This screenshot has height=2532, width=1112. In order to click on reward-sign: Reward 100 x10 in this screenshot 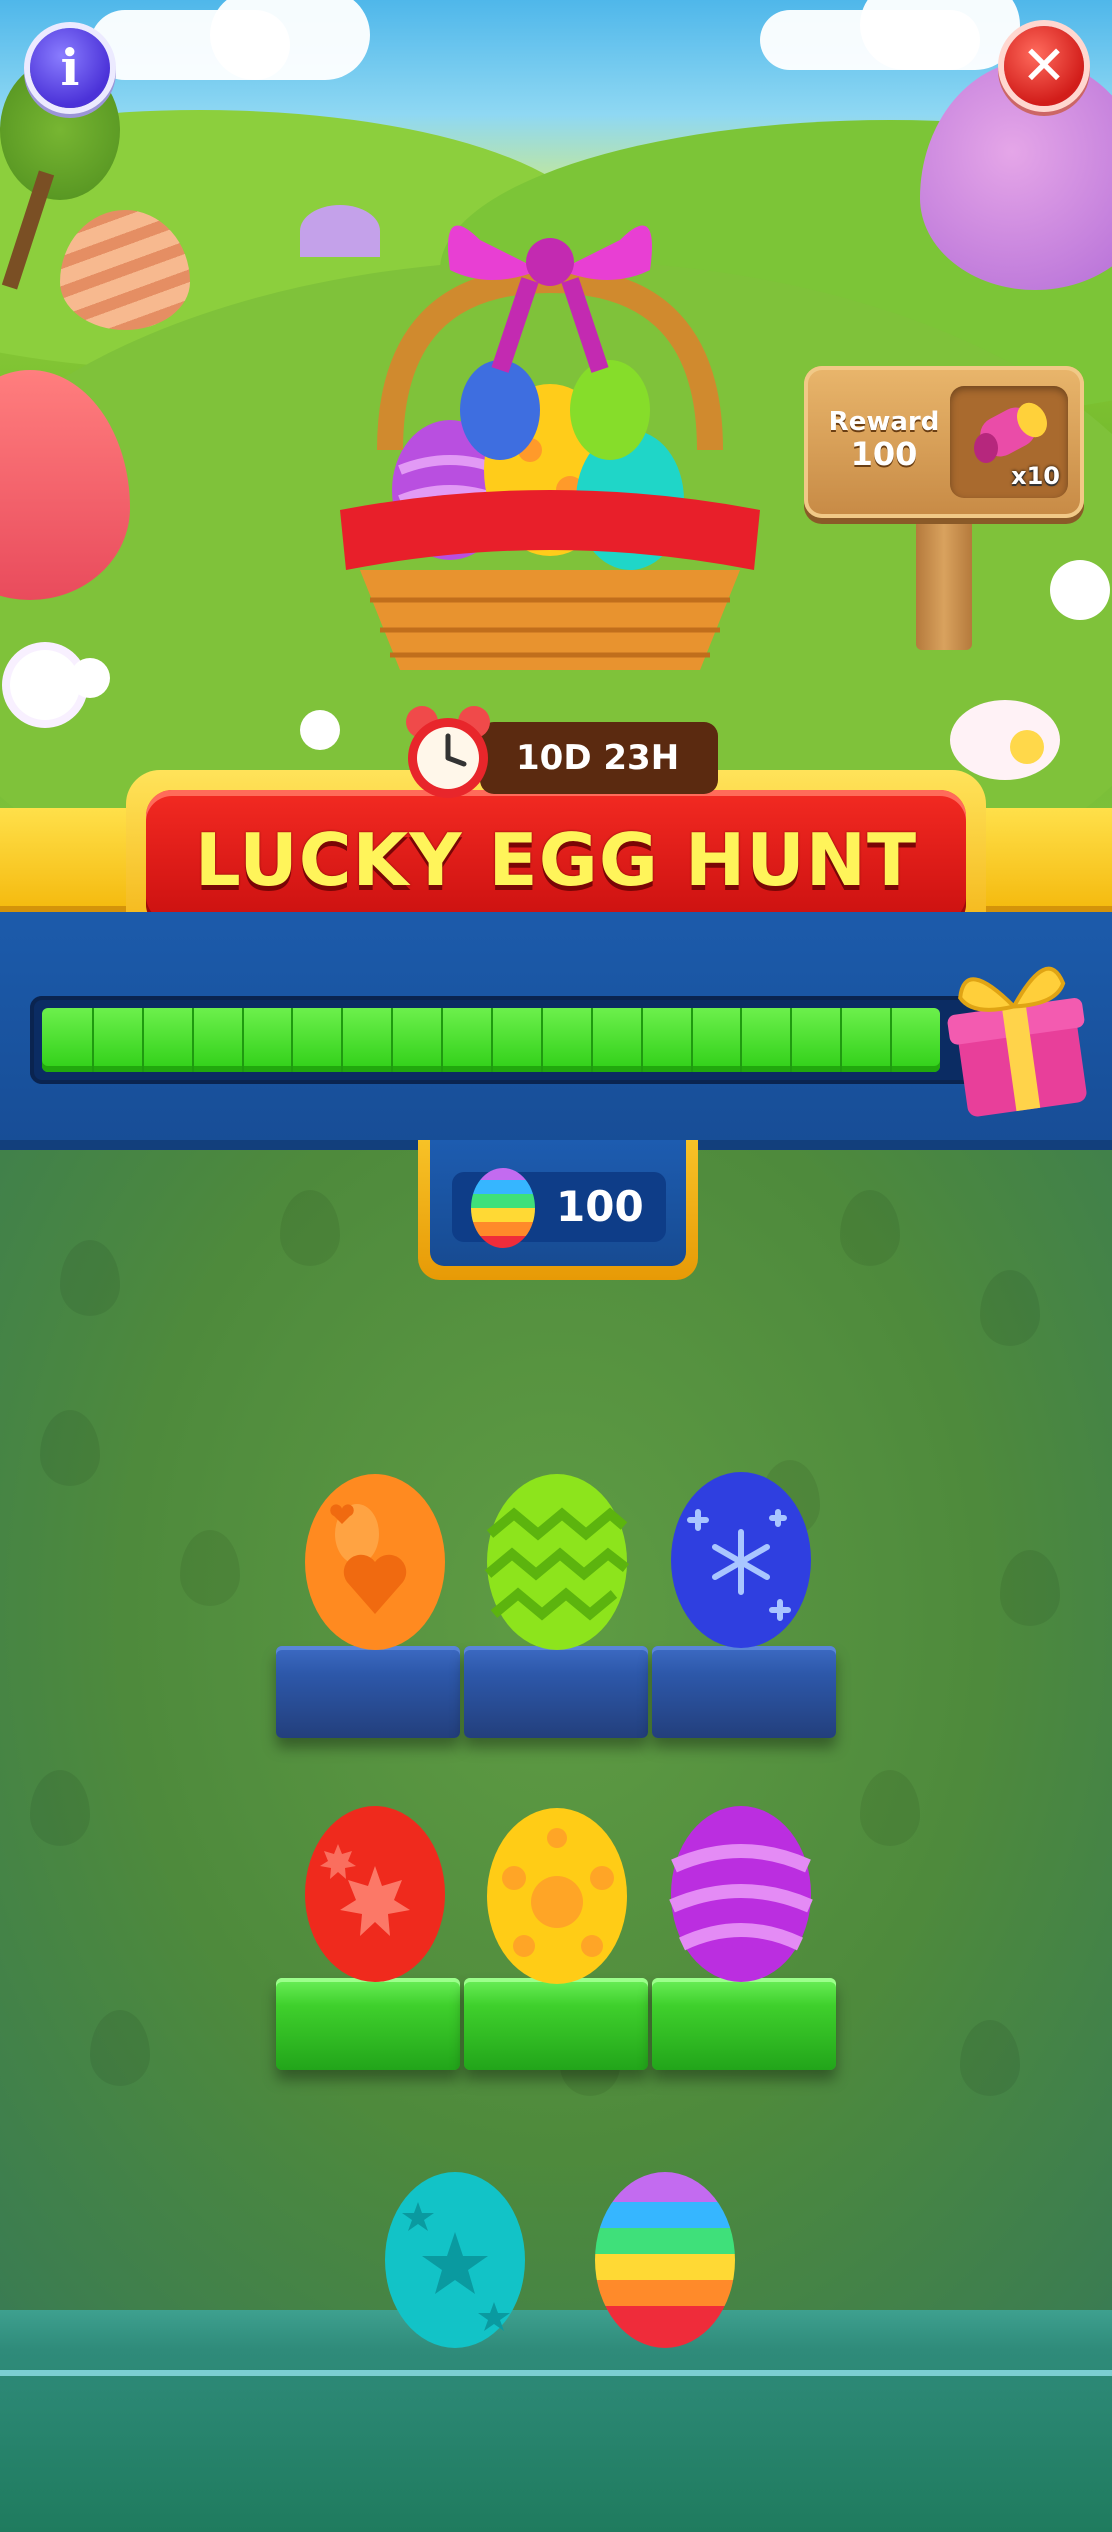, I will do `click(944, 442)`.